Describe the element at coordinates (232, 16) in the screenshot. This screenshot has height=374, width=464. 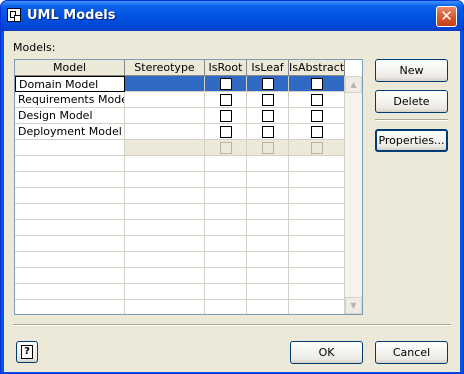
I see `title-bar: UML Models ✕` at that location.